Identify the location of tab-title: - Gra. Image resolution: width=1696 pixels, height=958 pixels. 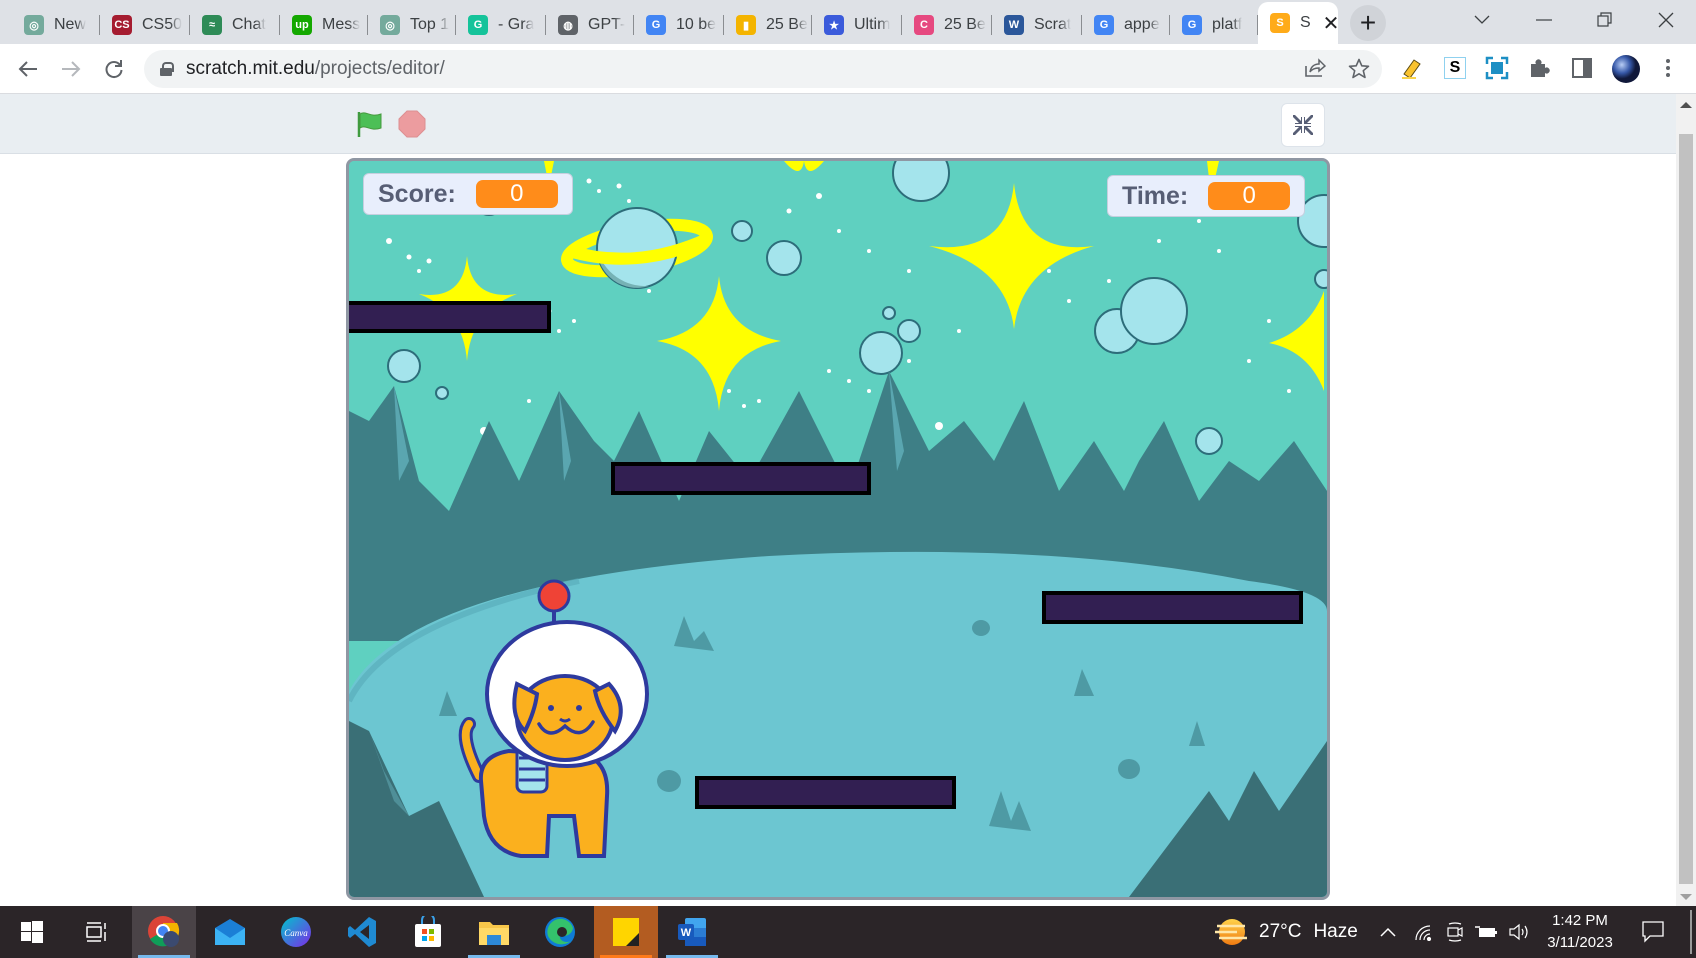
(516, 24).